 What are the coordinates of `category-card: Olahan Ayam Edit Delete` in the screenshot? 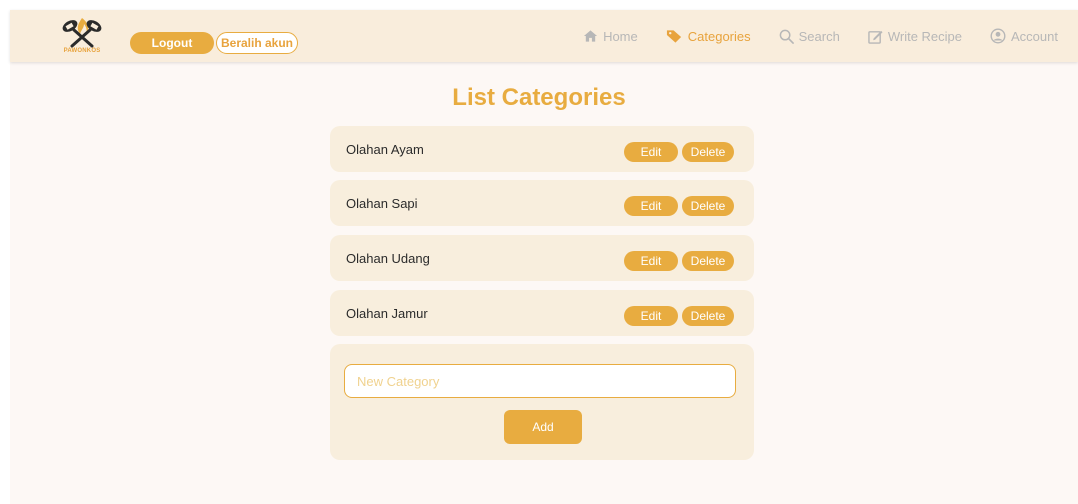 It's located at (542, 149).